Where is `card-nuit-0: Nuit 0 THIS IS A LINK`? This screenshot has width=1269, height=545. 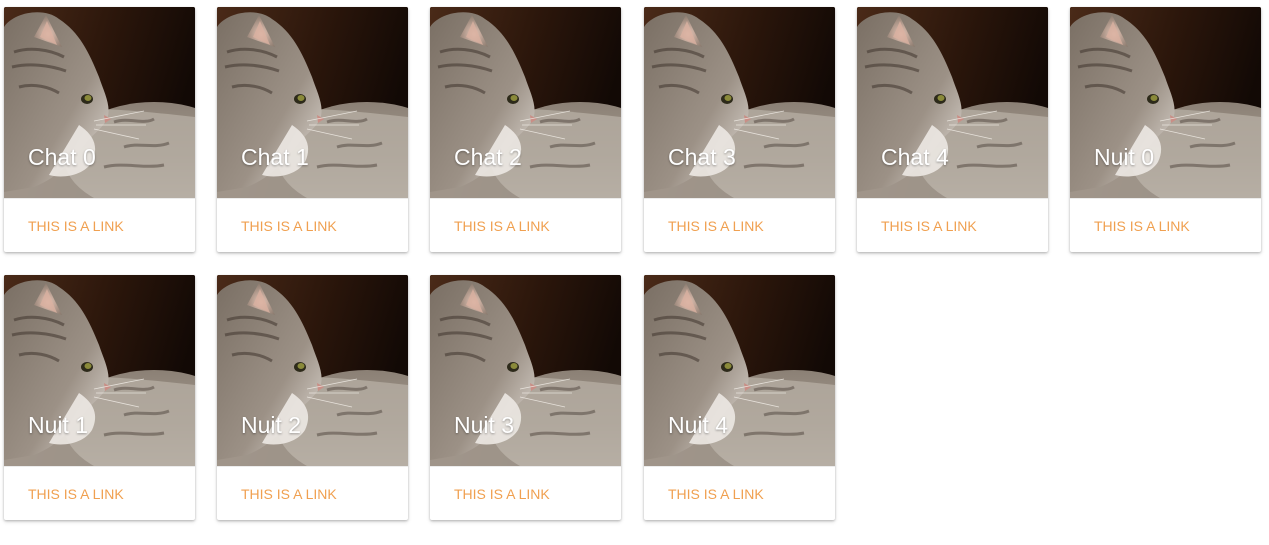 card-nuit-0: Nuit 0 THIS IS A LINK is located at coordinates (1165, 129).